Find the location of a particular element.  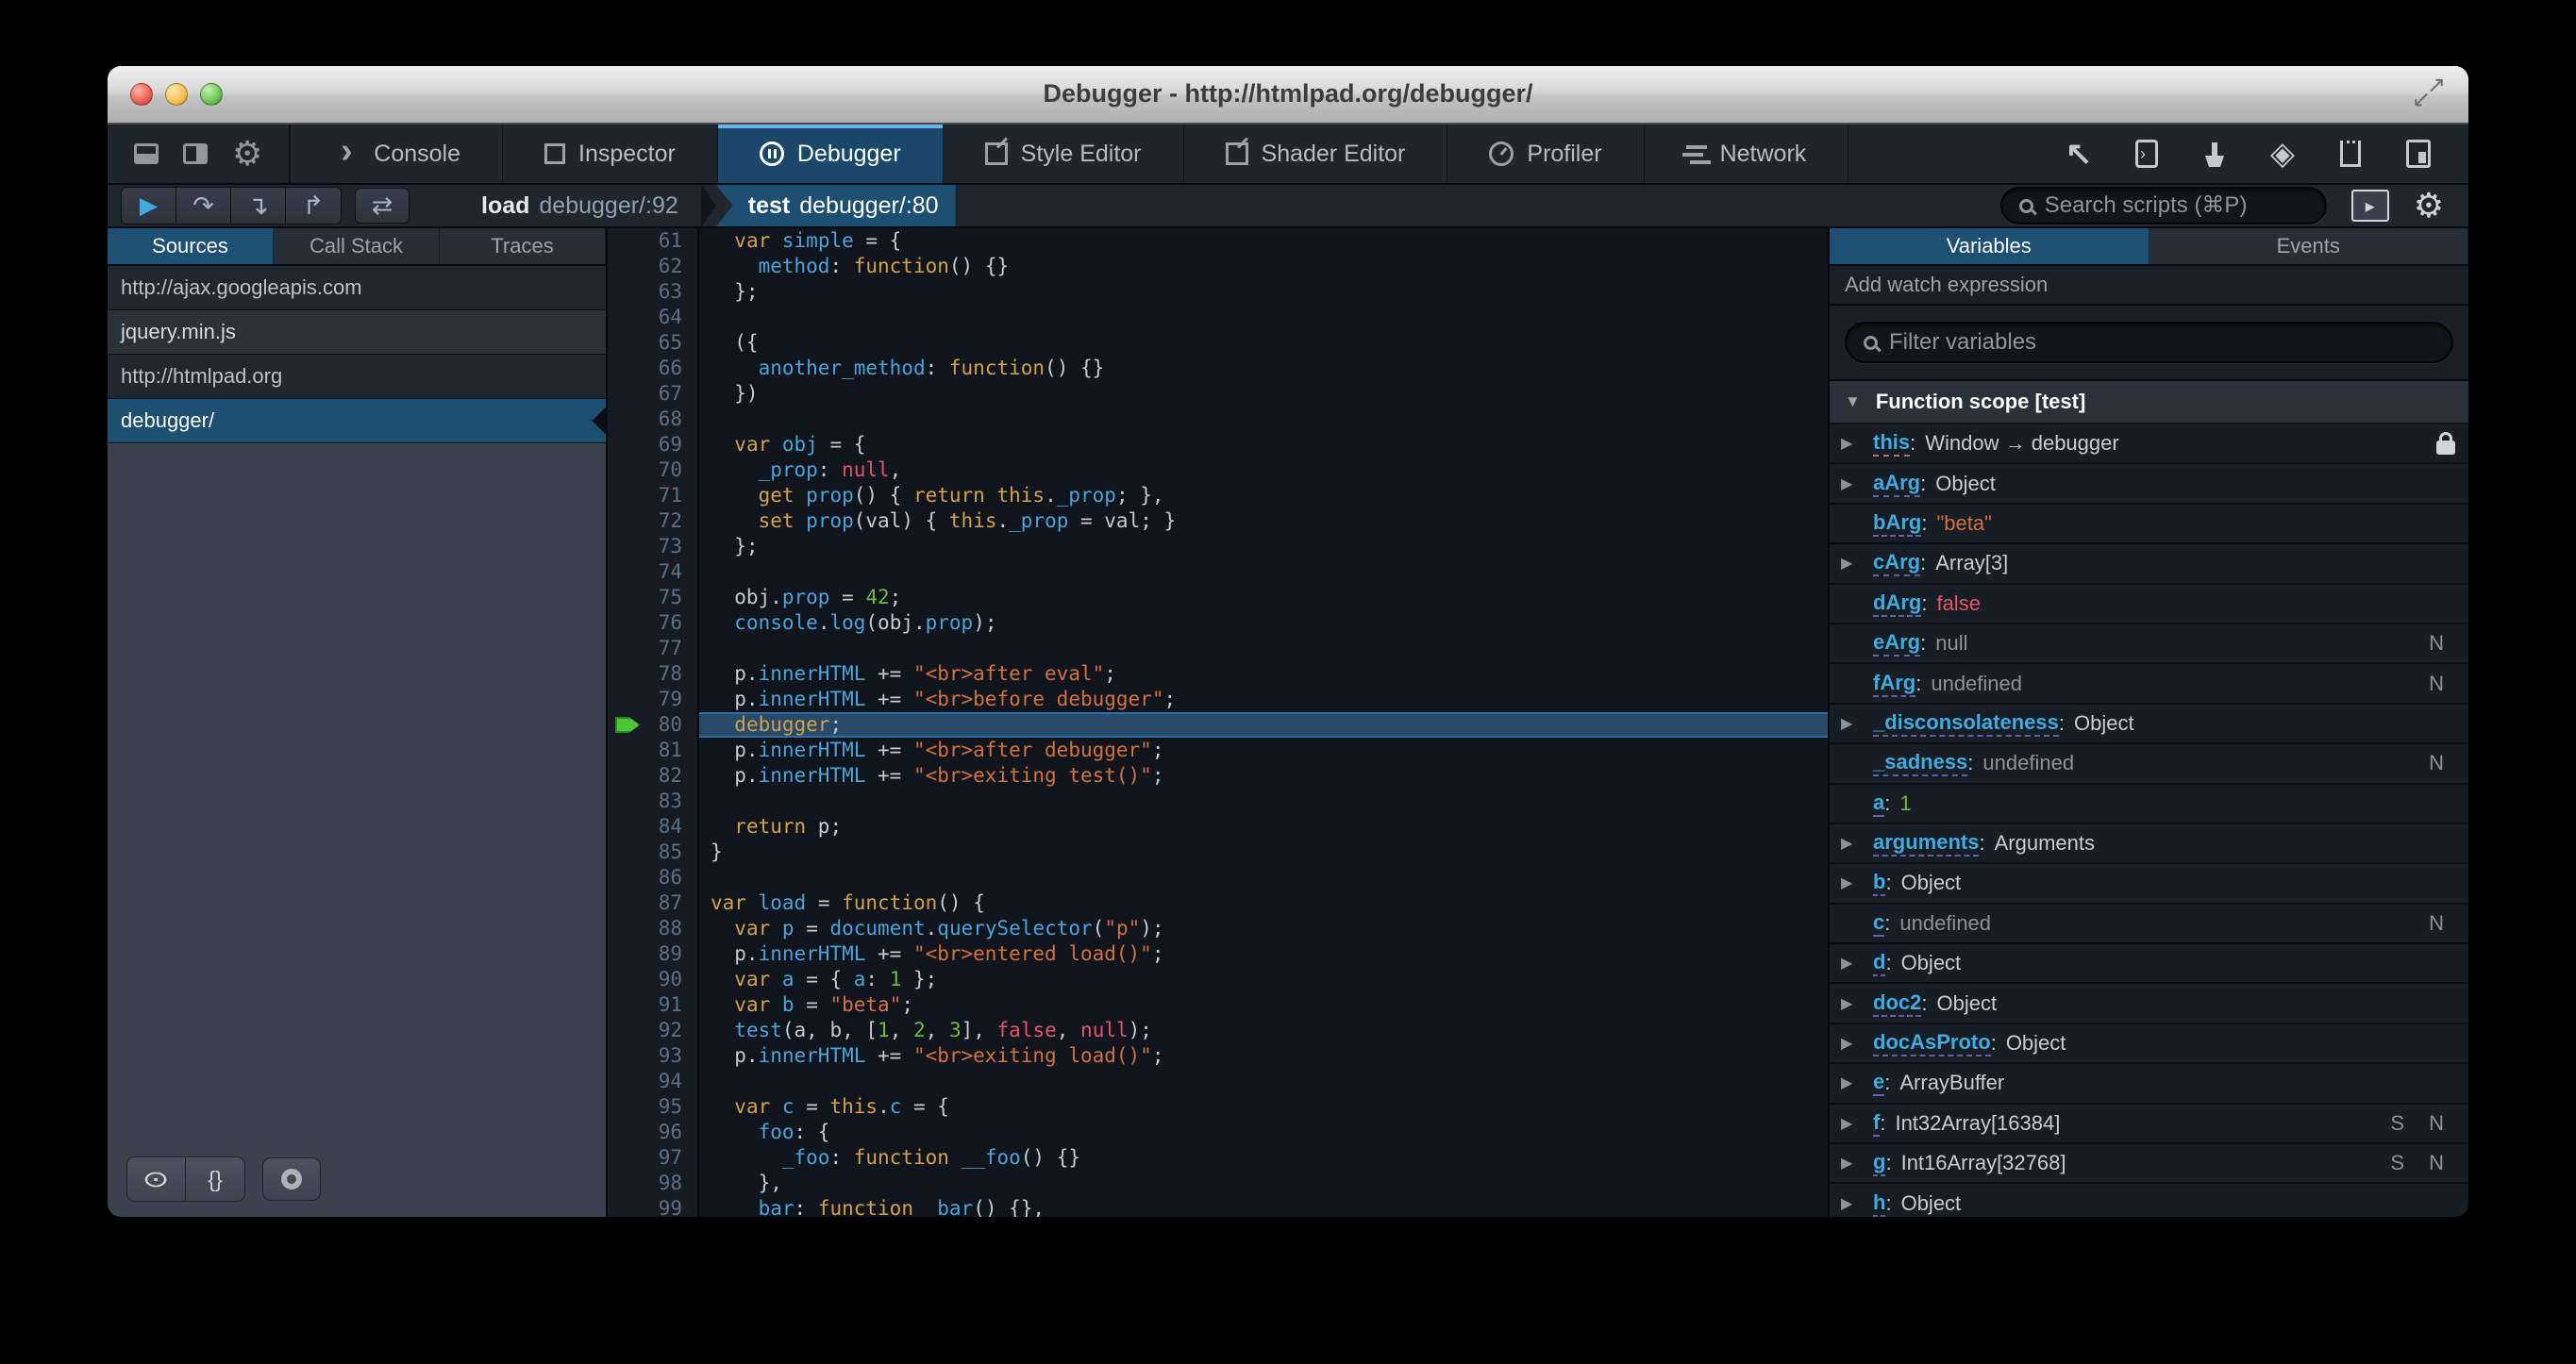

variable-value: Array[3] is located at coordinates (1971, 563).